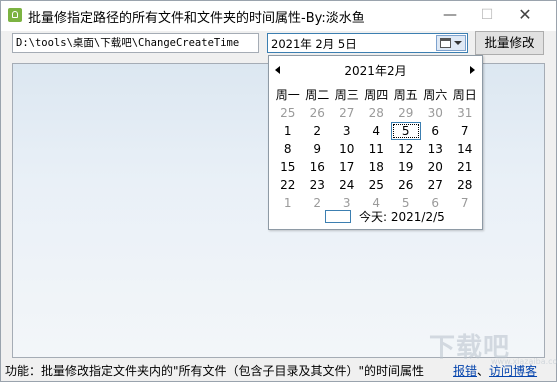  What do you see at coordinates (465, 131) in the screenshot?
I see `calendar-day: 7` at bounding box center [465, 131].